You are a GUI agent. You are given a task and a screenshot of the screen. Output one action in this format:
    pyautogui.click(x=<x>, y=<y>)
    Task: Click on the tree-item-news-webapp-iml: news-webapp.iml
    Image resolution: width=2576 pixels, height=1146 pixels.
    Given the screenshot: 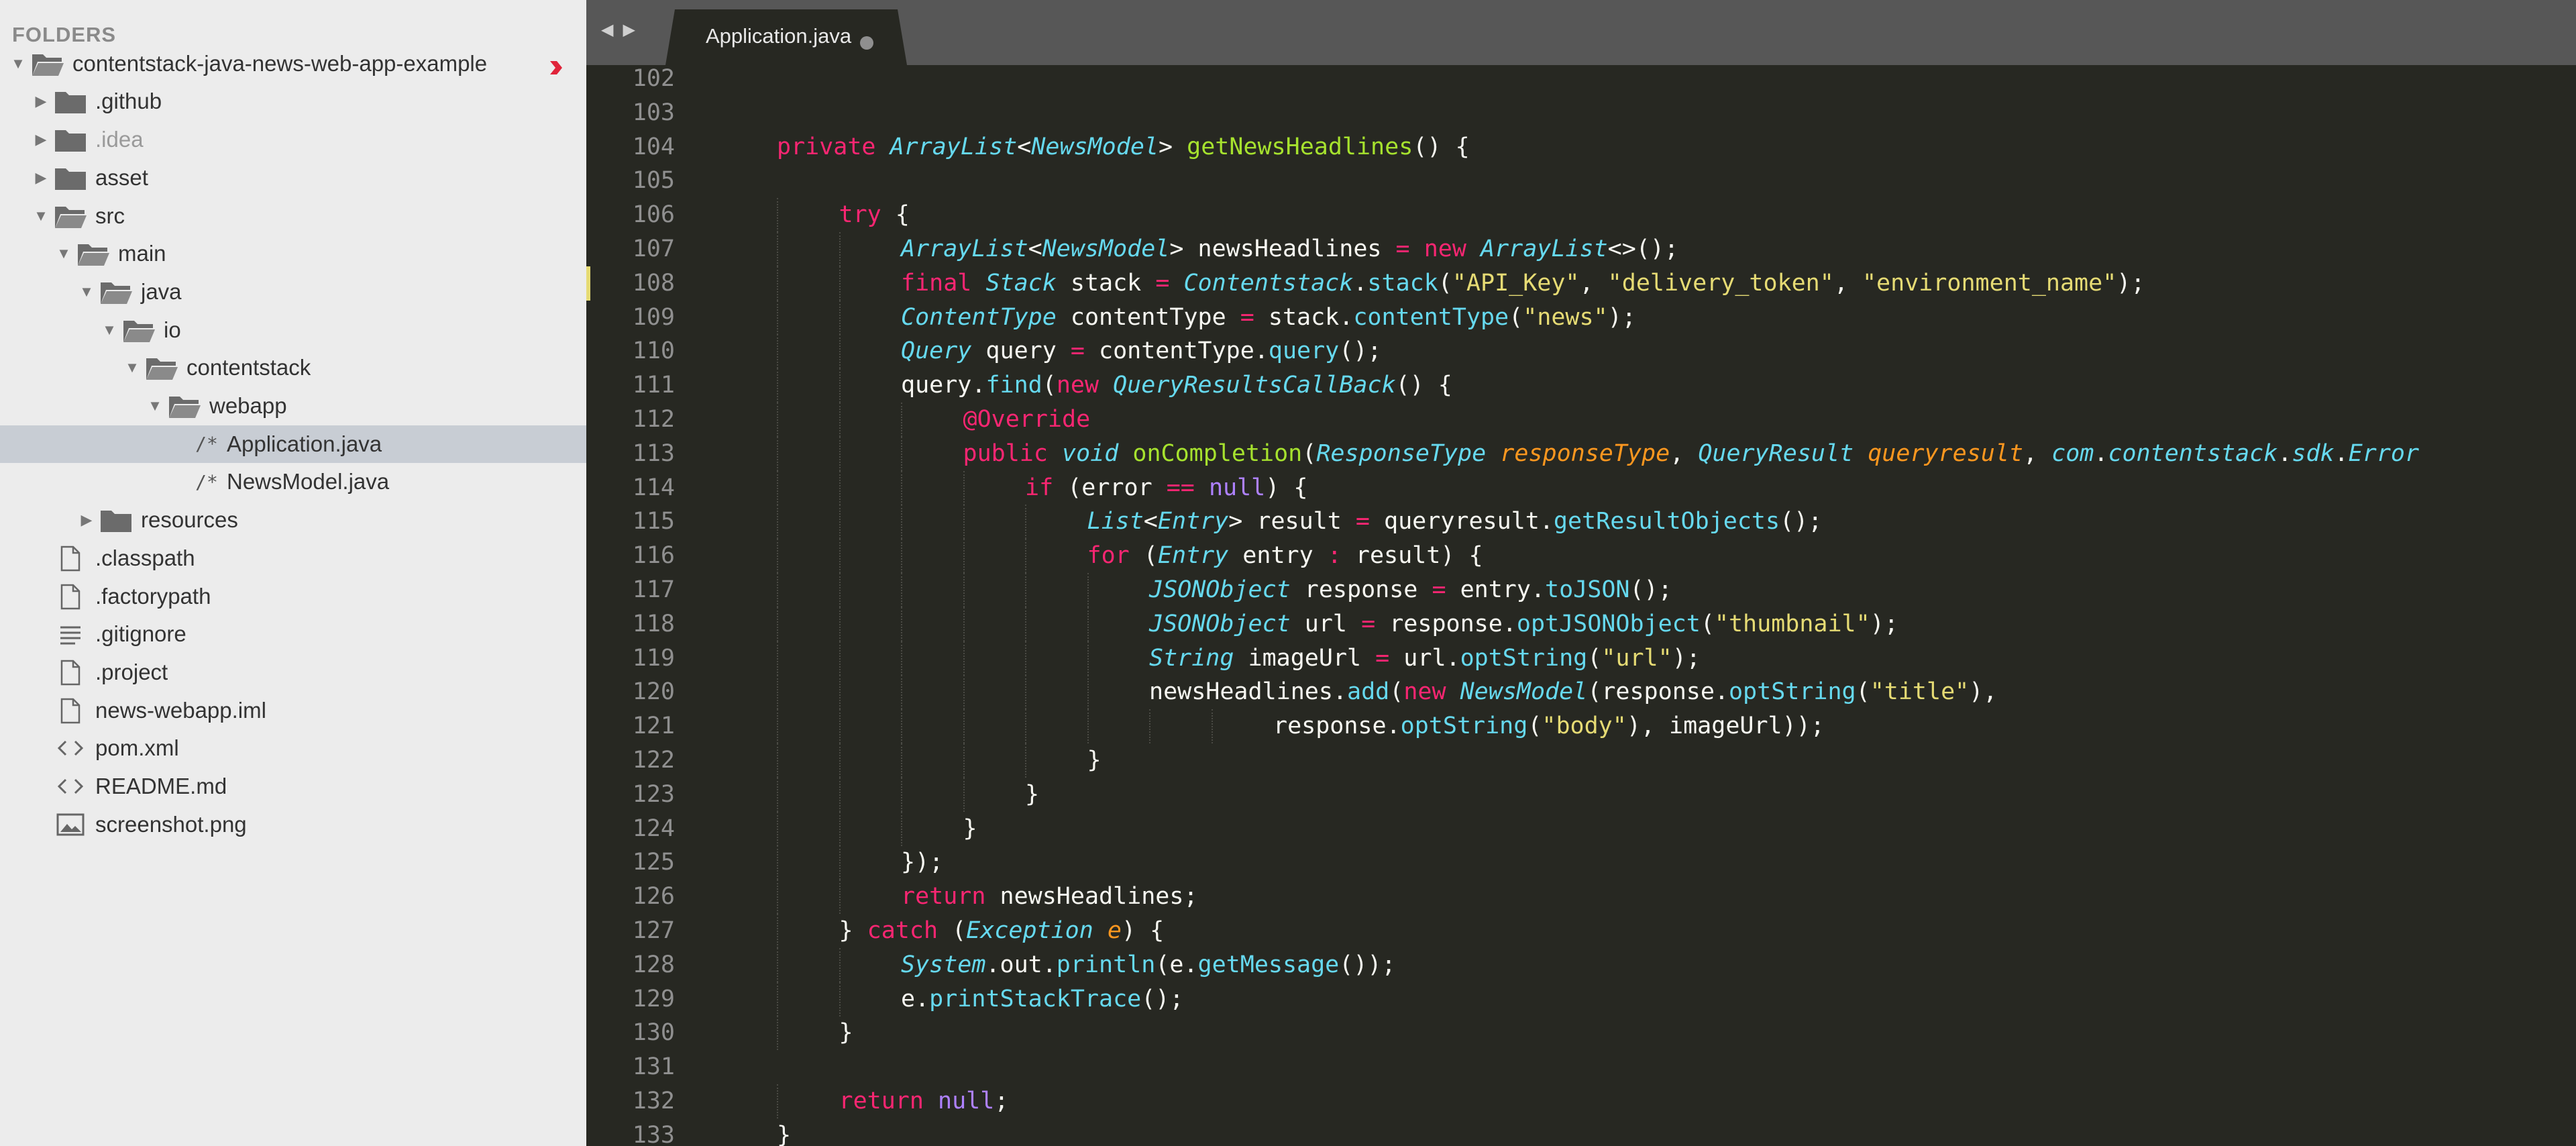 What is the action you would take?
    pyautogui.click(x=293, y=710)
    